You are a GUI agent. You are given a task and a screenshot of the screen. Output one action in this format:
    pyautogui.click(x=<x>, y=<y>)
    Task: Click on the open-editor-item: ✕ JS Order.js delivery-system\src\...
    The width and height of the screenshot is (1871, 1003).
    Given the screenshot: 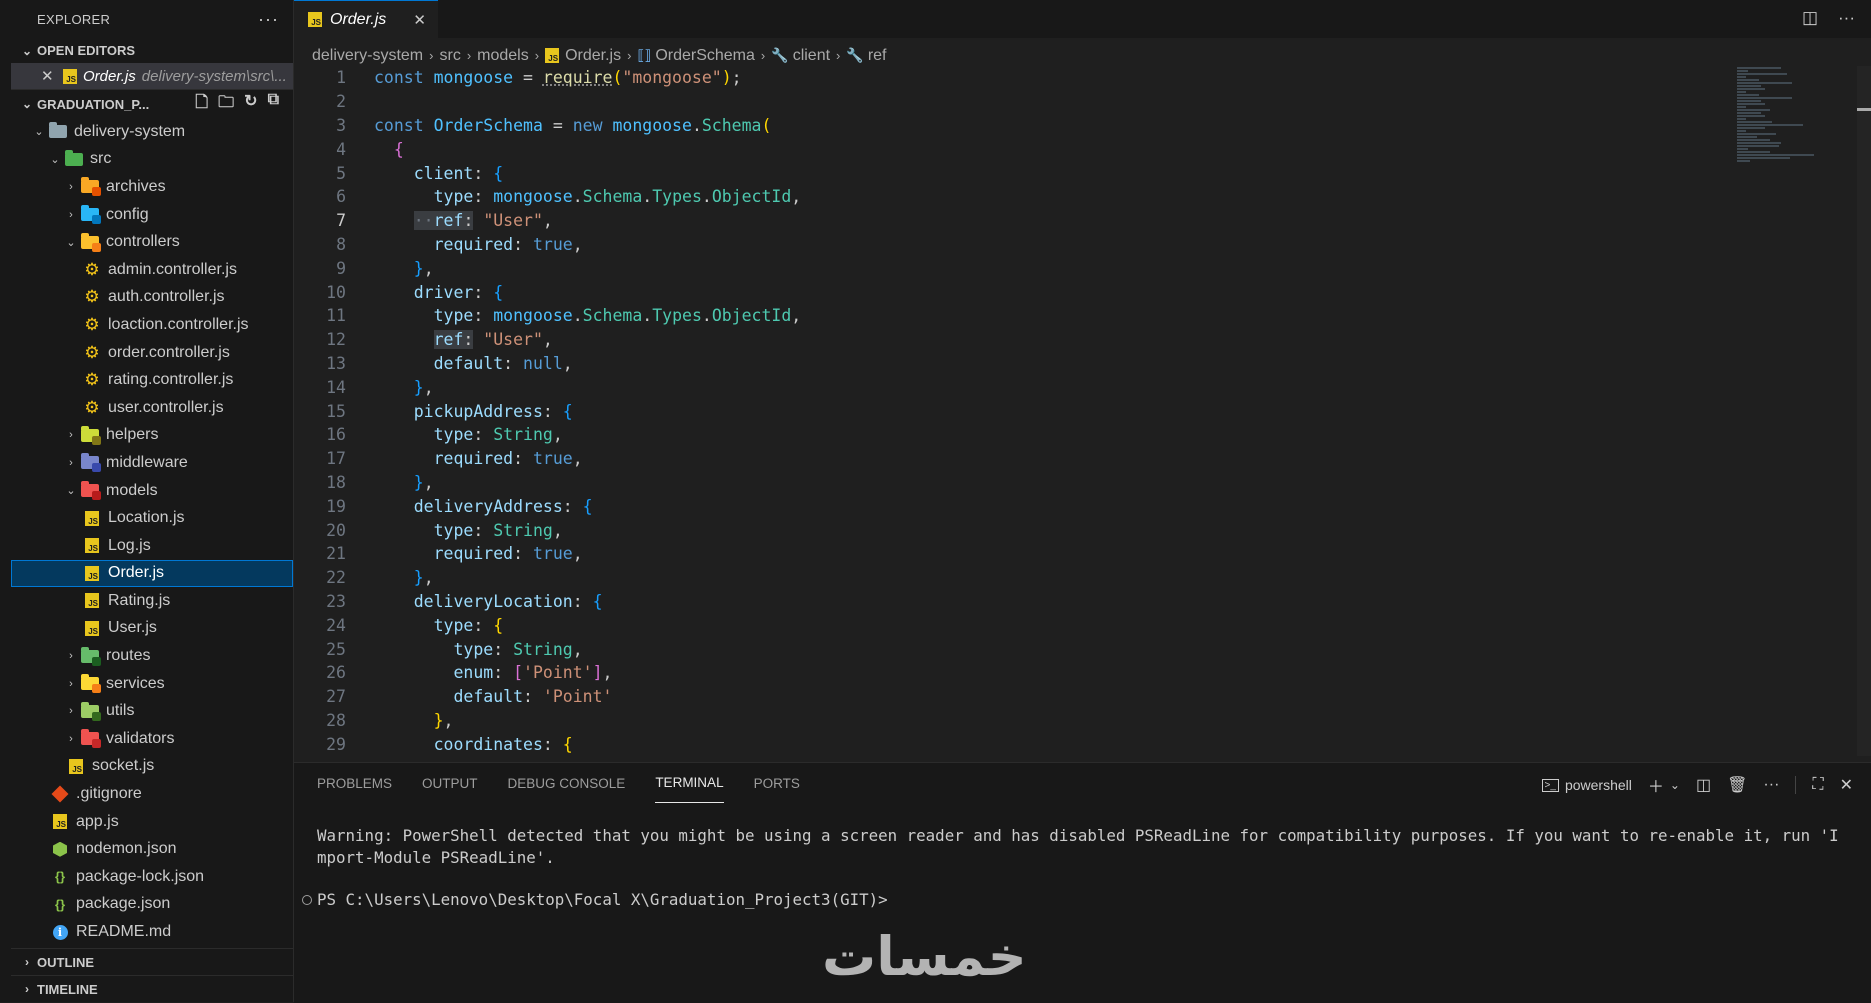 What is the action you would take?
    pyautogui.click(x=152, y=76)
    